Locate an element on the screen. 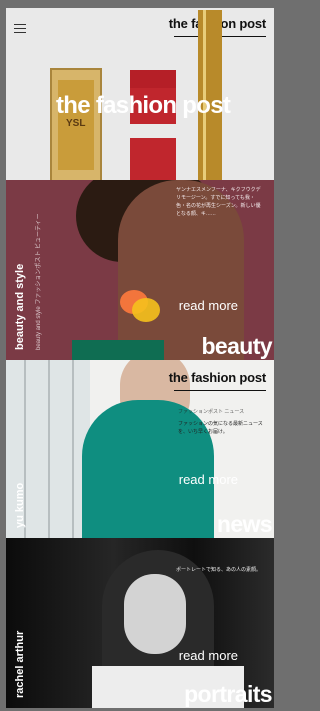 The width and height of the screenshot is (320, 711). category-subtext-vertical: beauty and style ファッションポスト ビューティー is located at coordinates (39, 281).